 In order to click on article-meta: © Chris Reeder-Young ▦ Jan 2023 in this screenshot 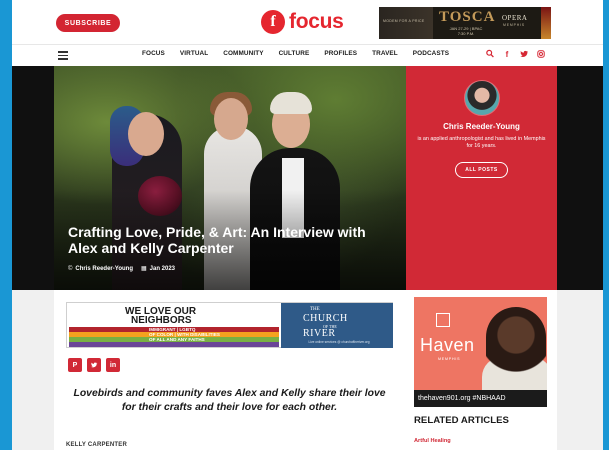, I will do `click(122, 269)`.